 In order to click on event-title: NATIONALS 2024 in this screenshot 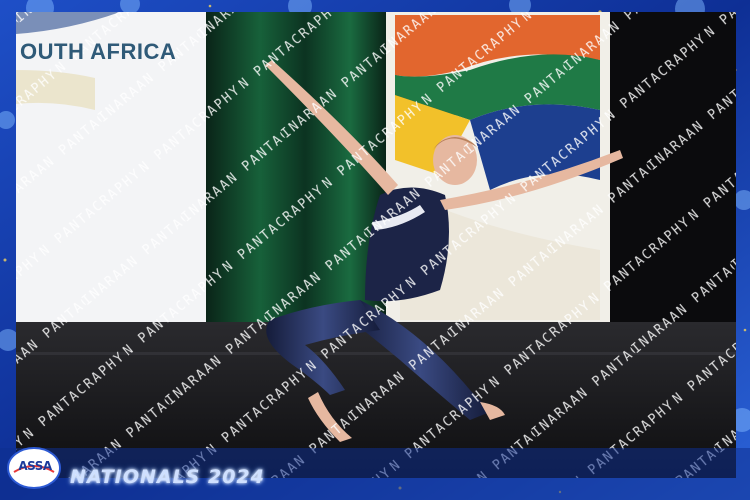, I will do `click(167, 477)`.